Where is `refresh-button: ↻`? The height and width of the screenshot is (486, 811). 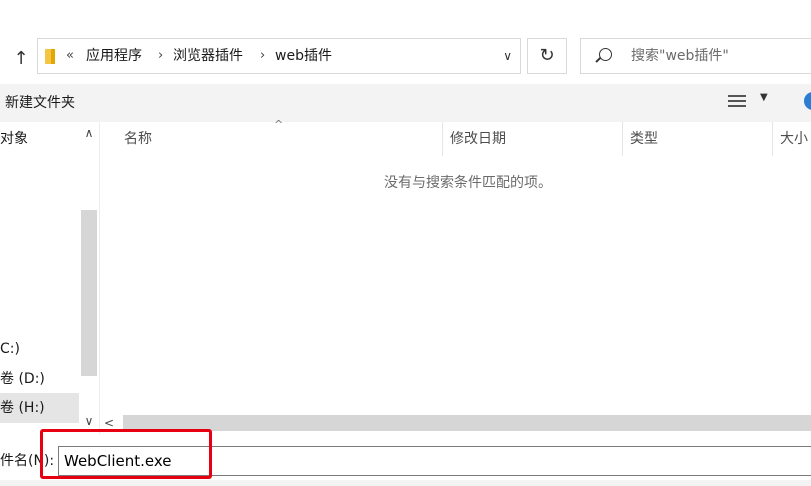 refresh-button: ↻ is located at coordinates (547, 56).